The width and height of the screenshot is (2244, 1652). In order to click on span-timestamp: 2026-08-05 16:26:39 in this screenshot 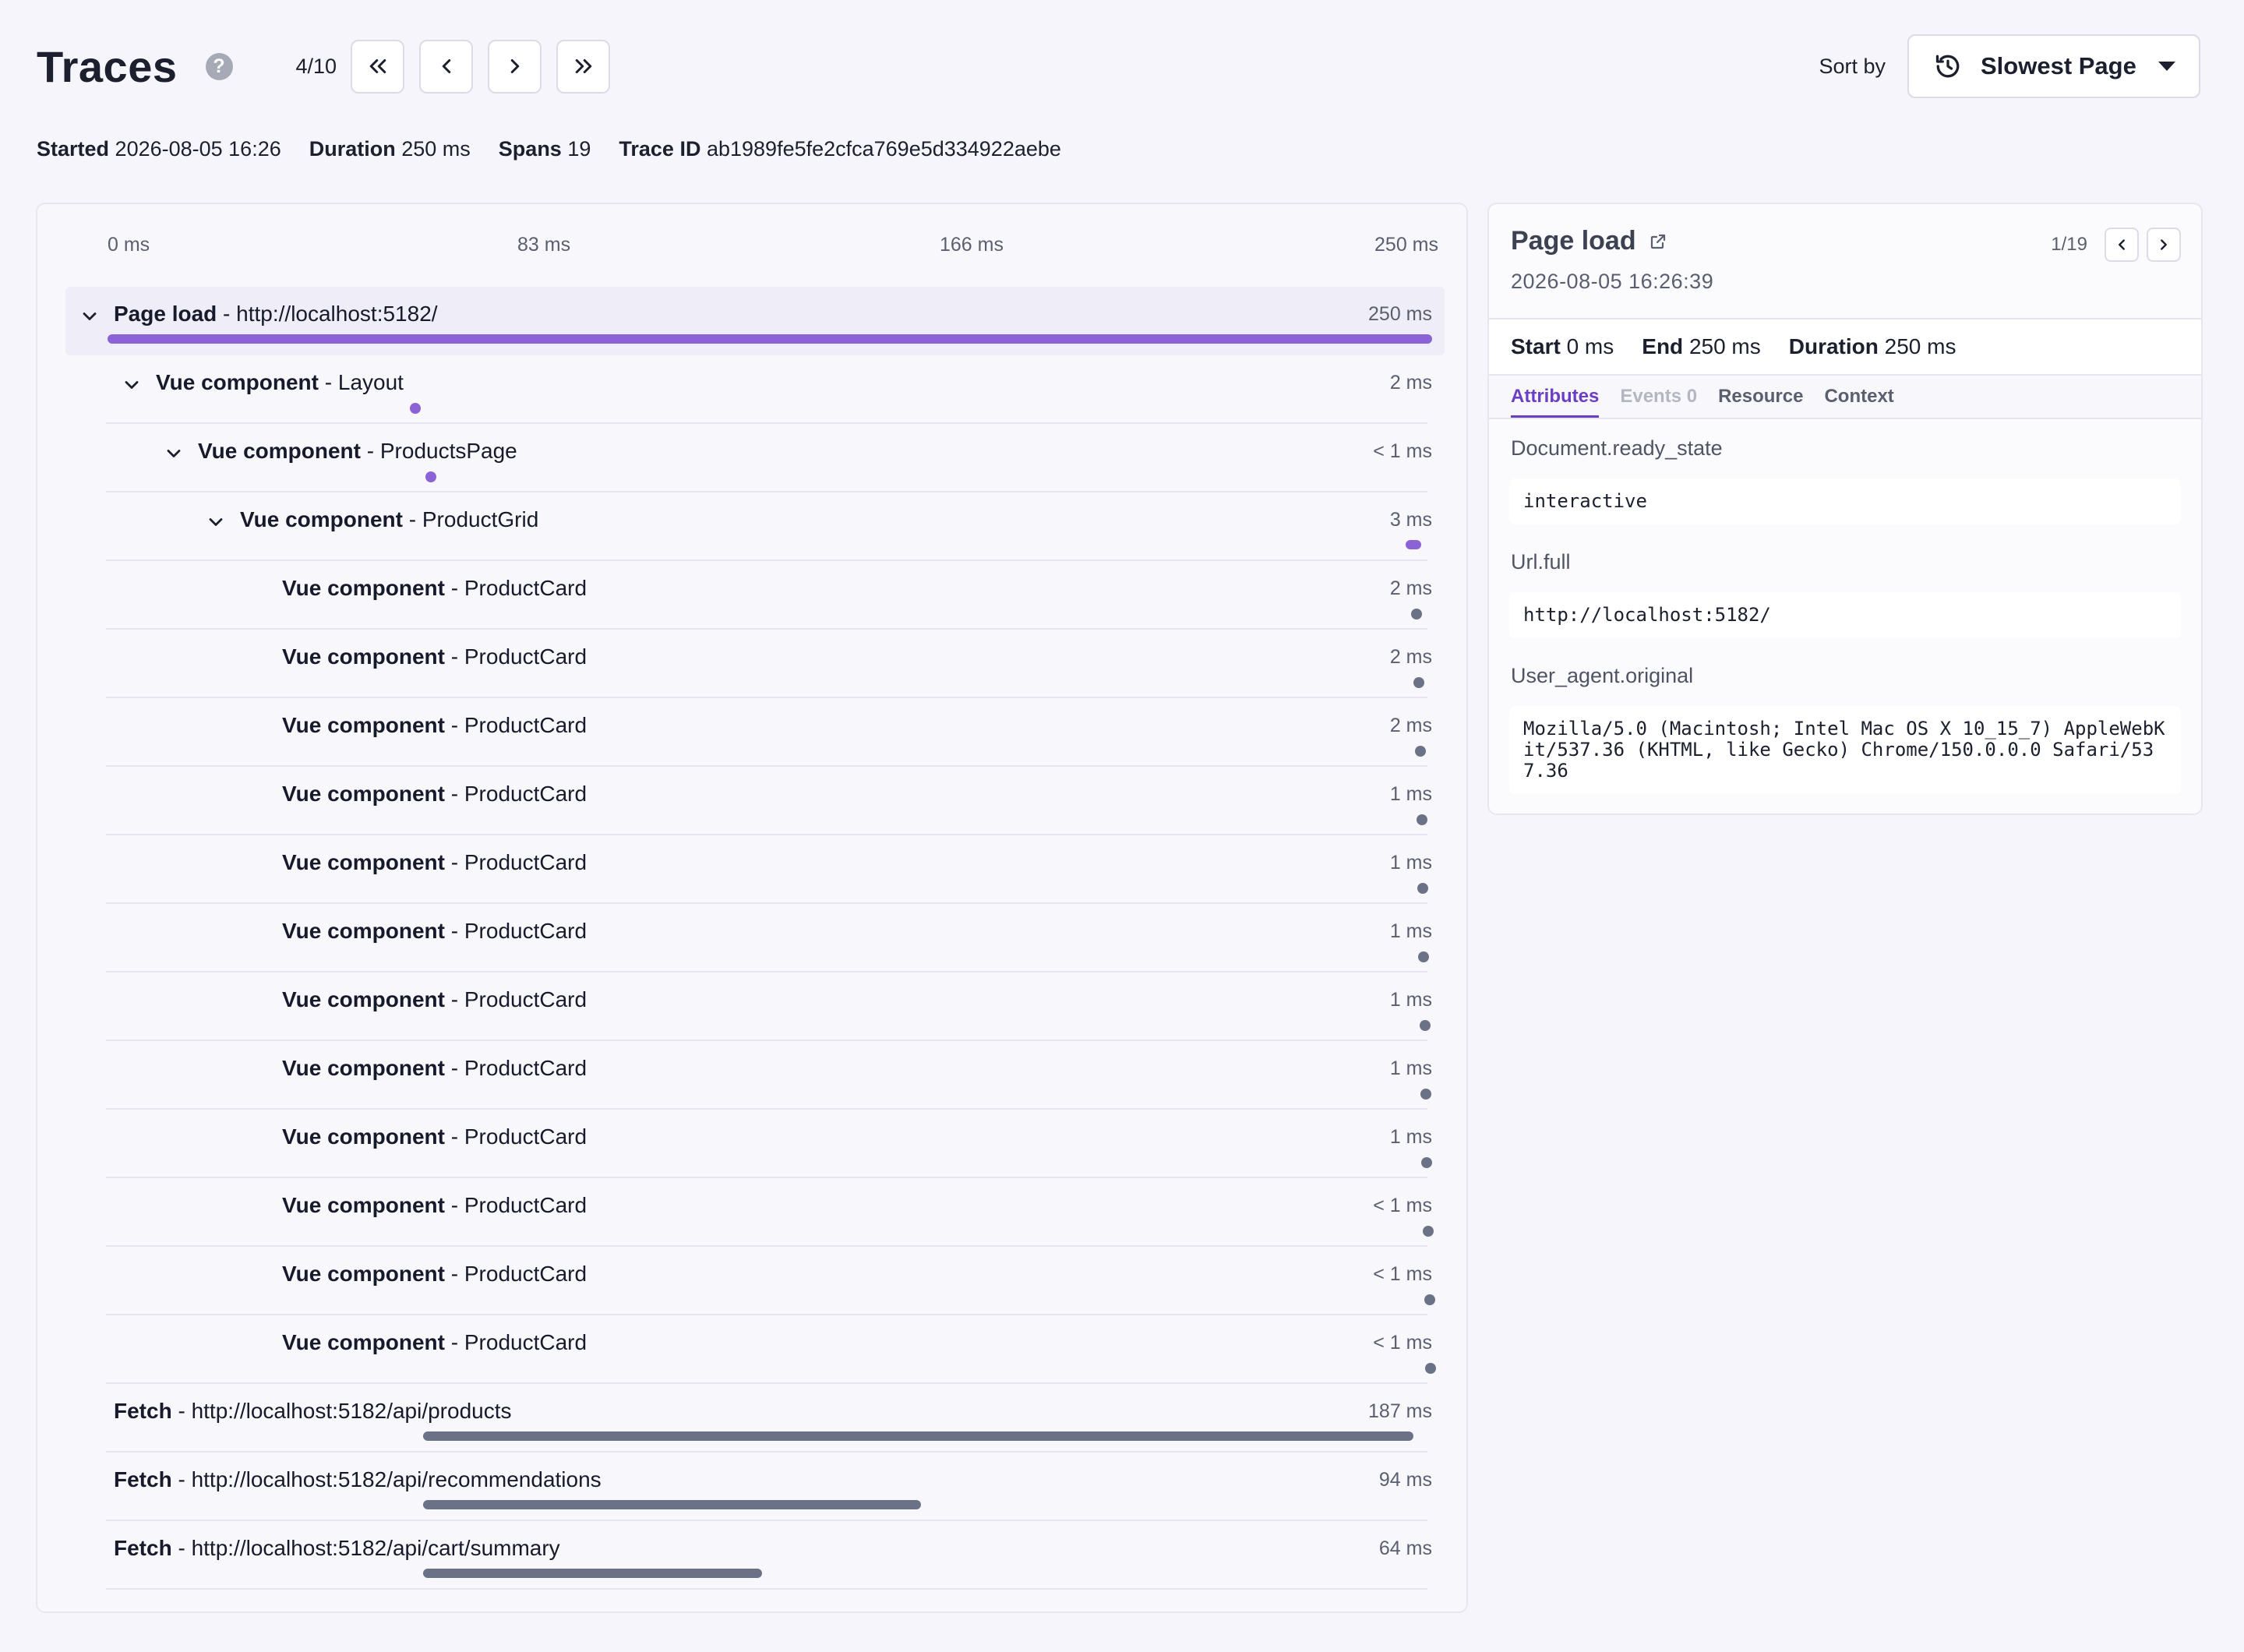, I will do `click(1612, 282)`.